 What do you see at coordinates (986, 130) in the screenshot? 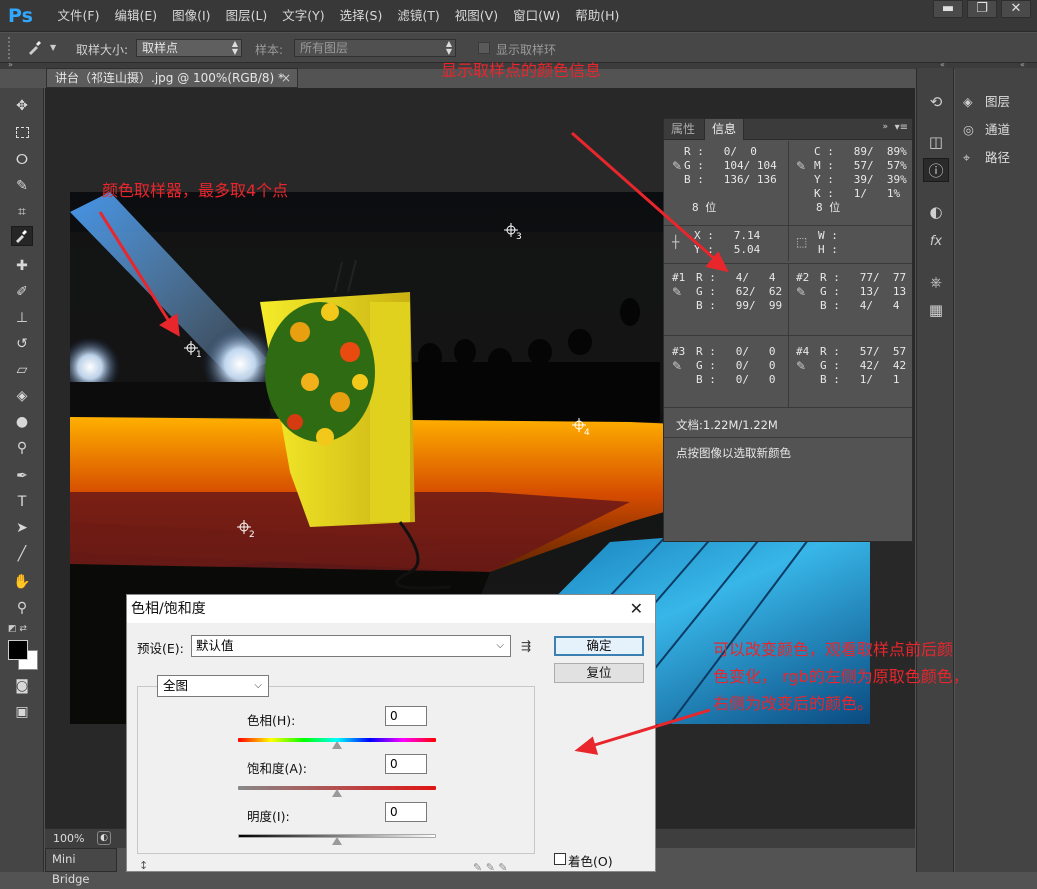
I see `channels-tab: ◎ 通道` at bounding box center [986, 130].